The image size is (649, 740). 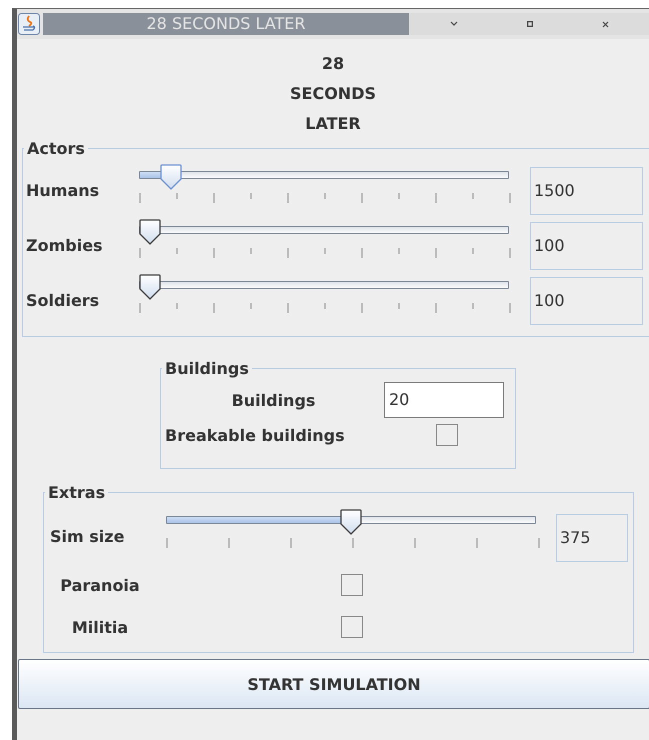 I want to click on slider-label: Soldiers, so click(x=62, y=300).